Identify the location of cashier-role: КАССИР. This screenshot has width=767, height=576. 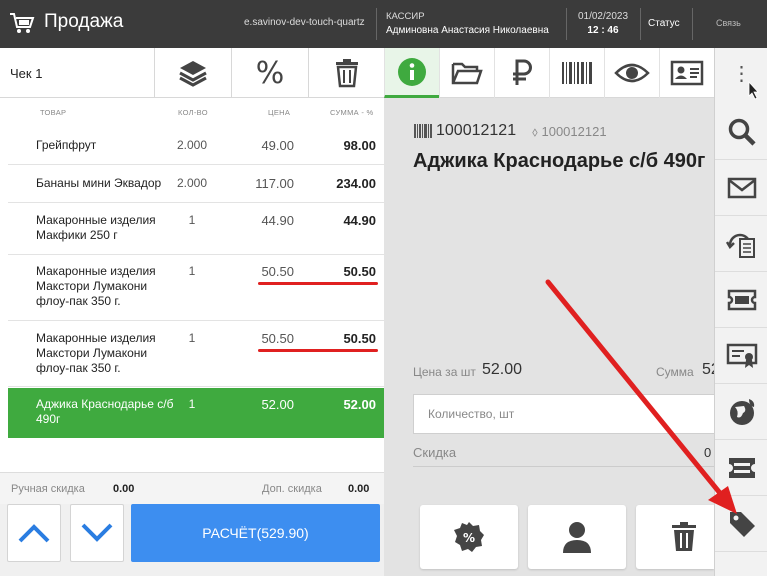
(405, 16).